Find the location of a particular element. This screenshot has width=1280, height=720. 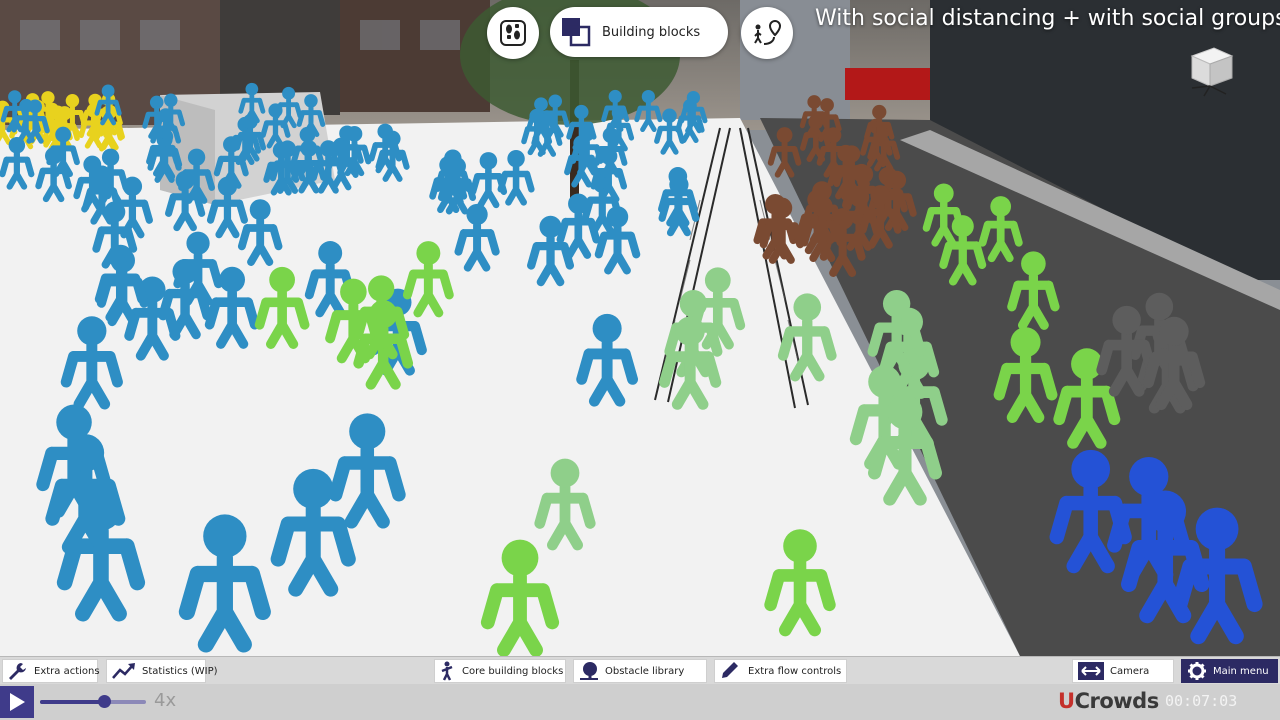

building-blocks-button: Building blocks is located at coordinates (639, 32).